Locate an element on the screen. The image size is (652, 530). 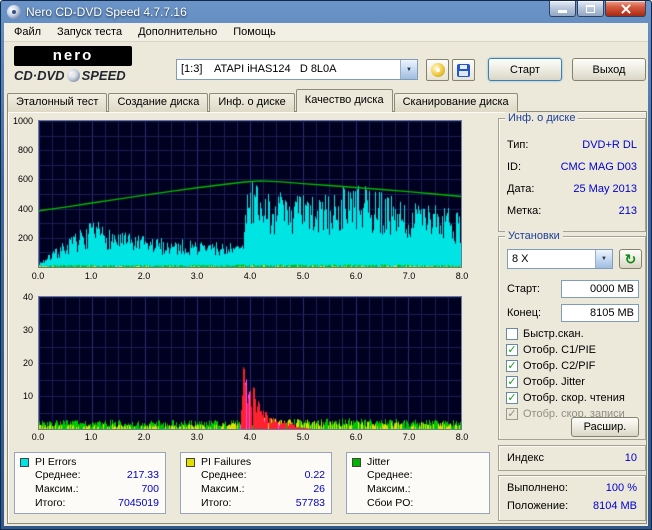
info-label: Дата: is located at coordinates (521, 189).